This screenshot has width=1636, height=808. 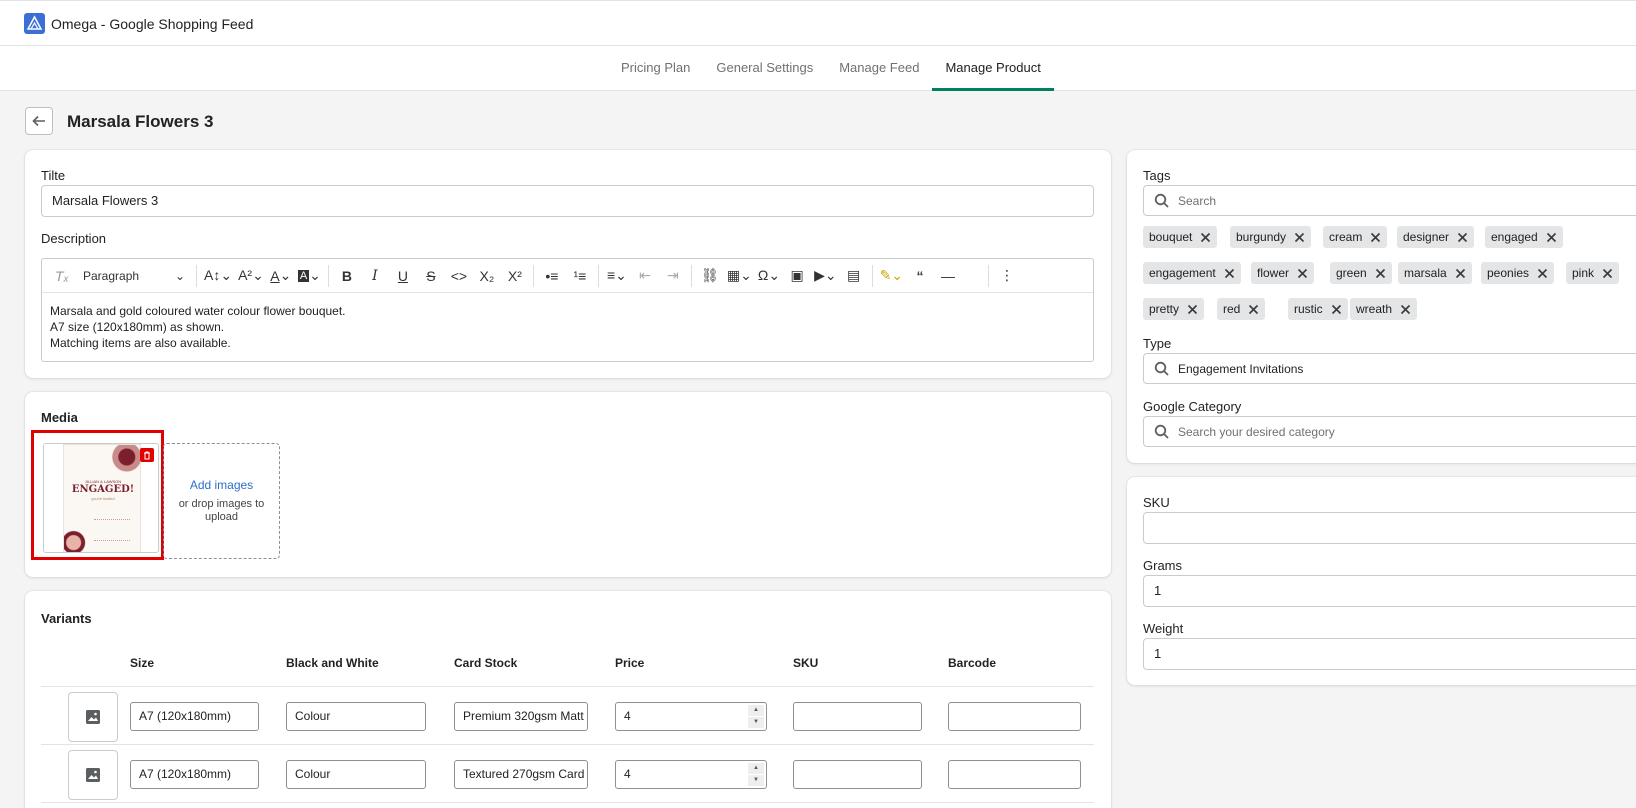 What do you see at coordinates (854, 276) in the screenshot?
I see `html-icon: ▤` at bounding box center [854, 276].